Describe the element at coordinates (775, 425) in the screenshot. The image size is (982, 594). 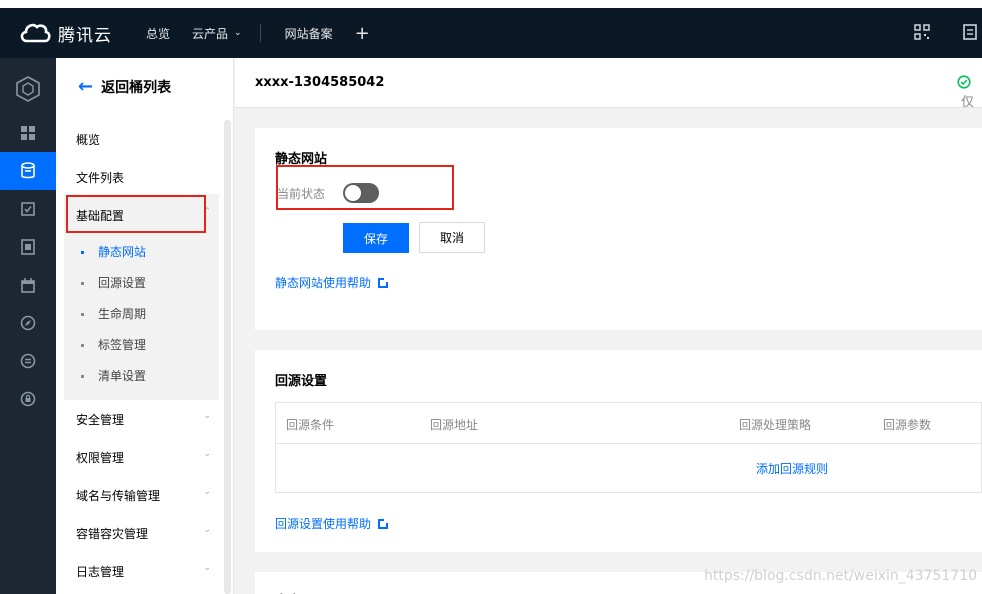
I see `column-header: 回源处理策略` at that location.